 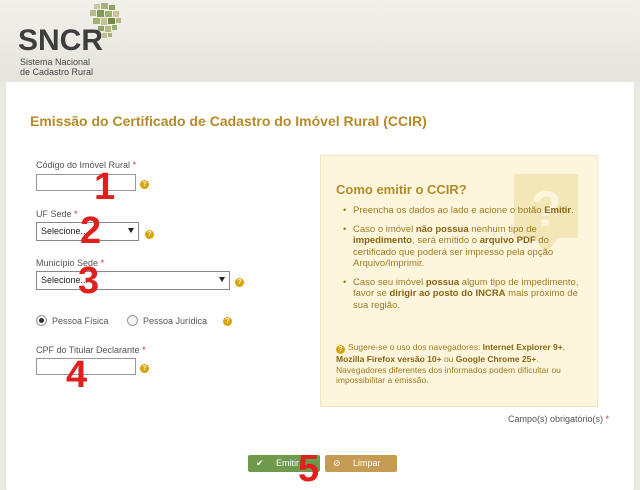 I want to click on uf-label: UF Sede *, so click(x=57, y=214).